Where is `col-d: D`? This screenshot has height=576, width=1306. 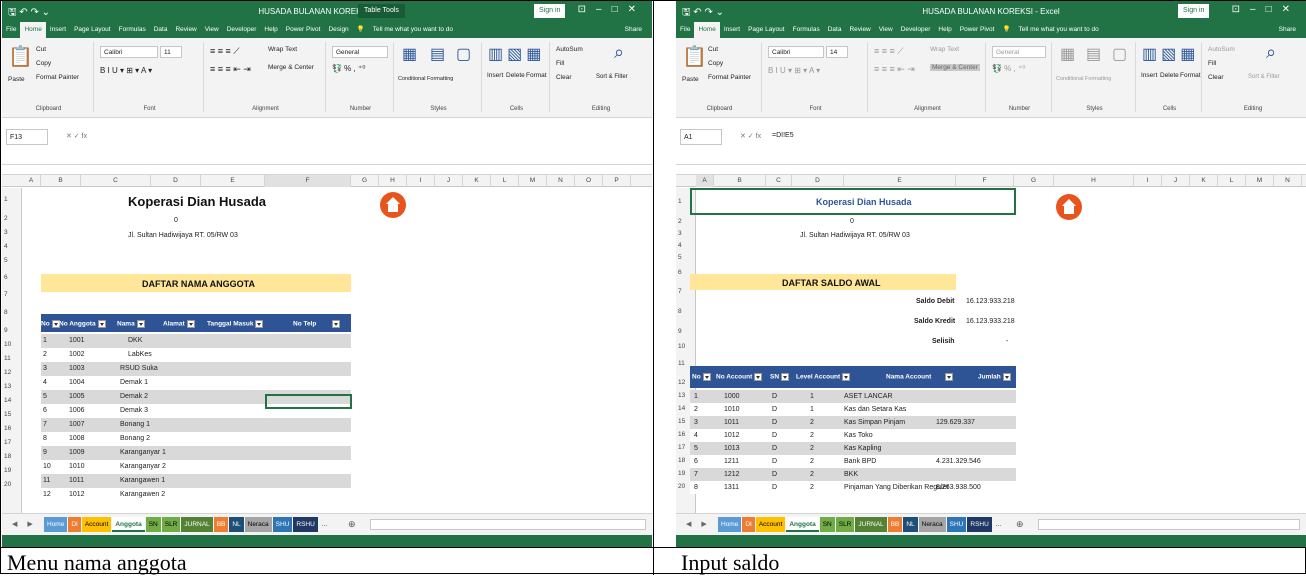
col-d: D is located at coordinates (176, 181).